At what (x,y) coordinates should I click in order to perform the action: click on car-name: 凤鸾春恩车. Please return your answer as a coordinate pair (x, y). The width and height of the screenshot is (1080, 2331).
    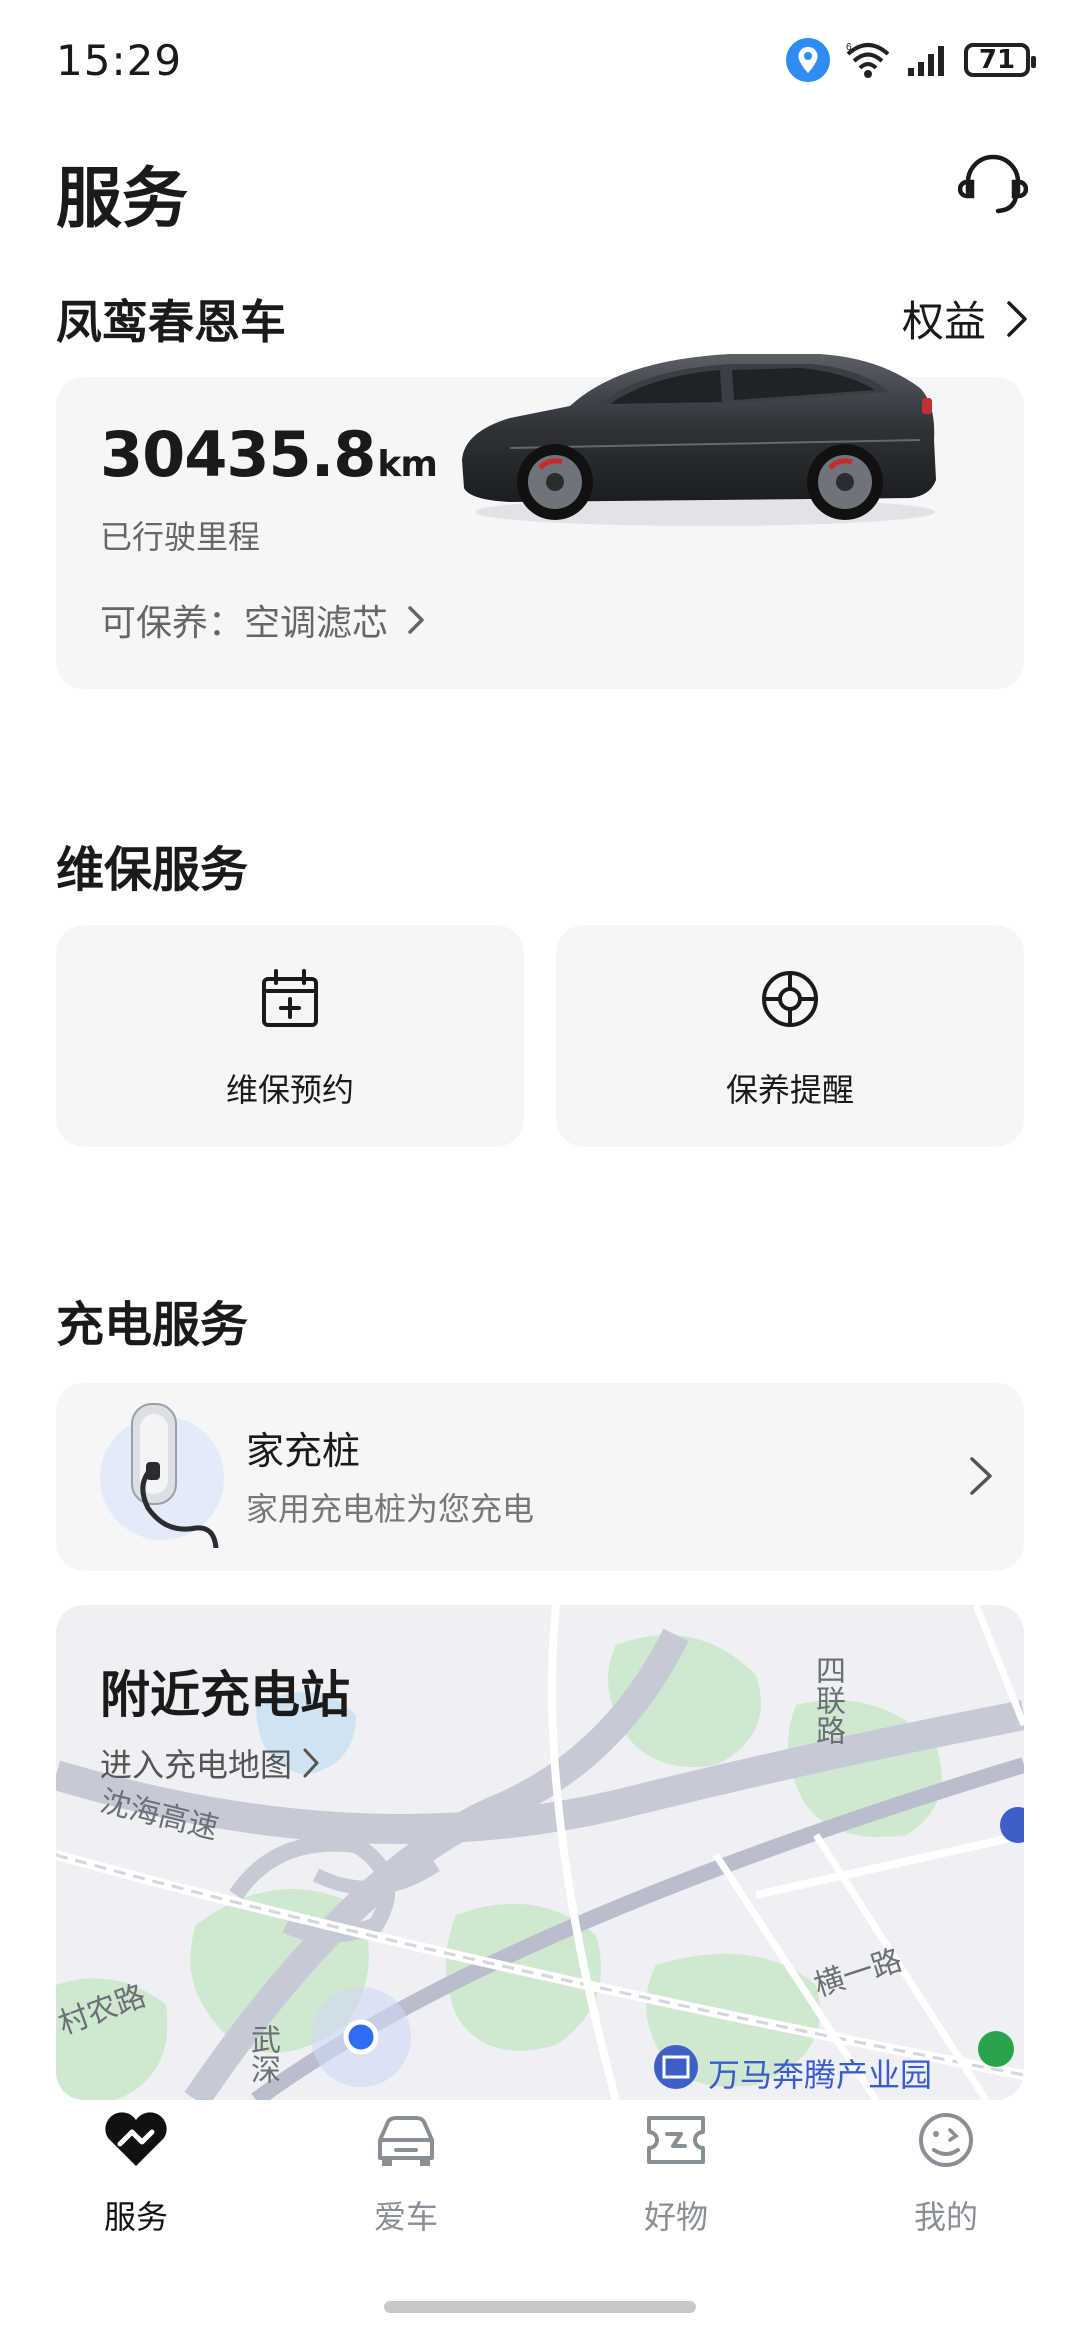
    Looking at the image, I should click on (171, 322).